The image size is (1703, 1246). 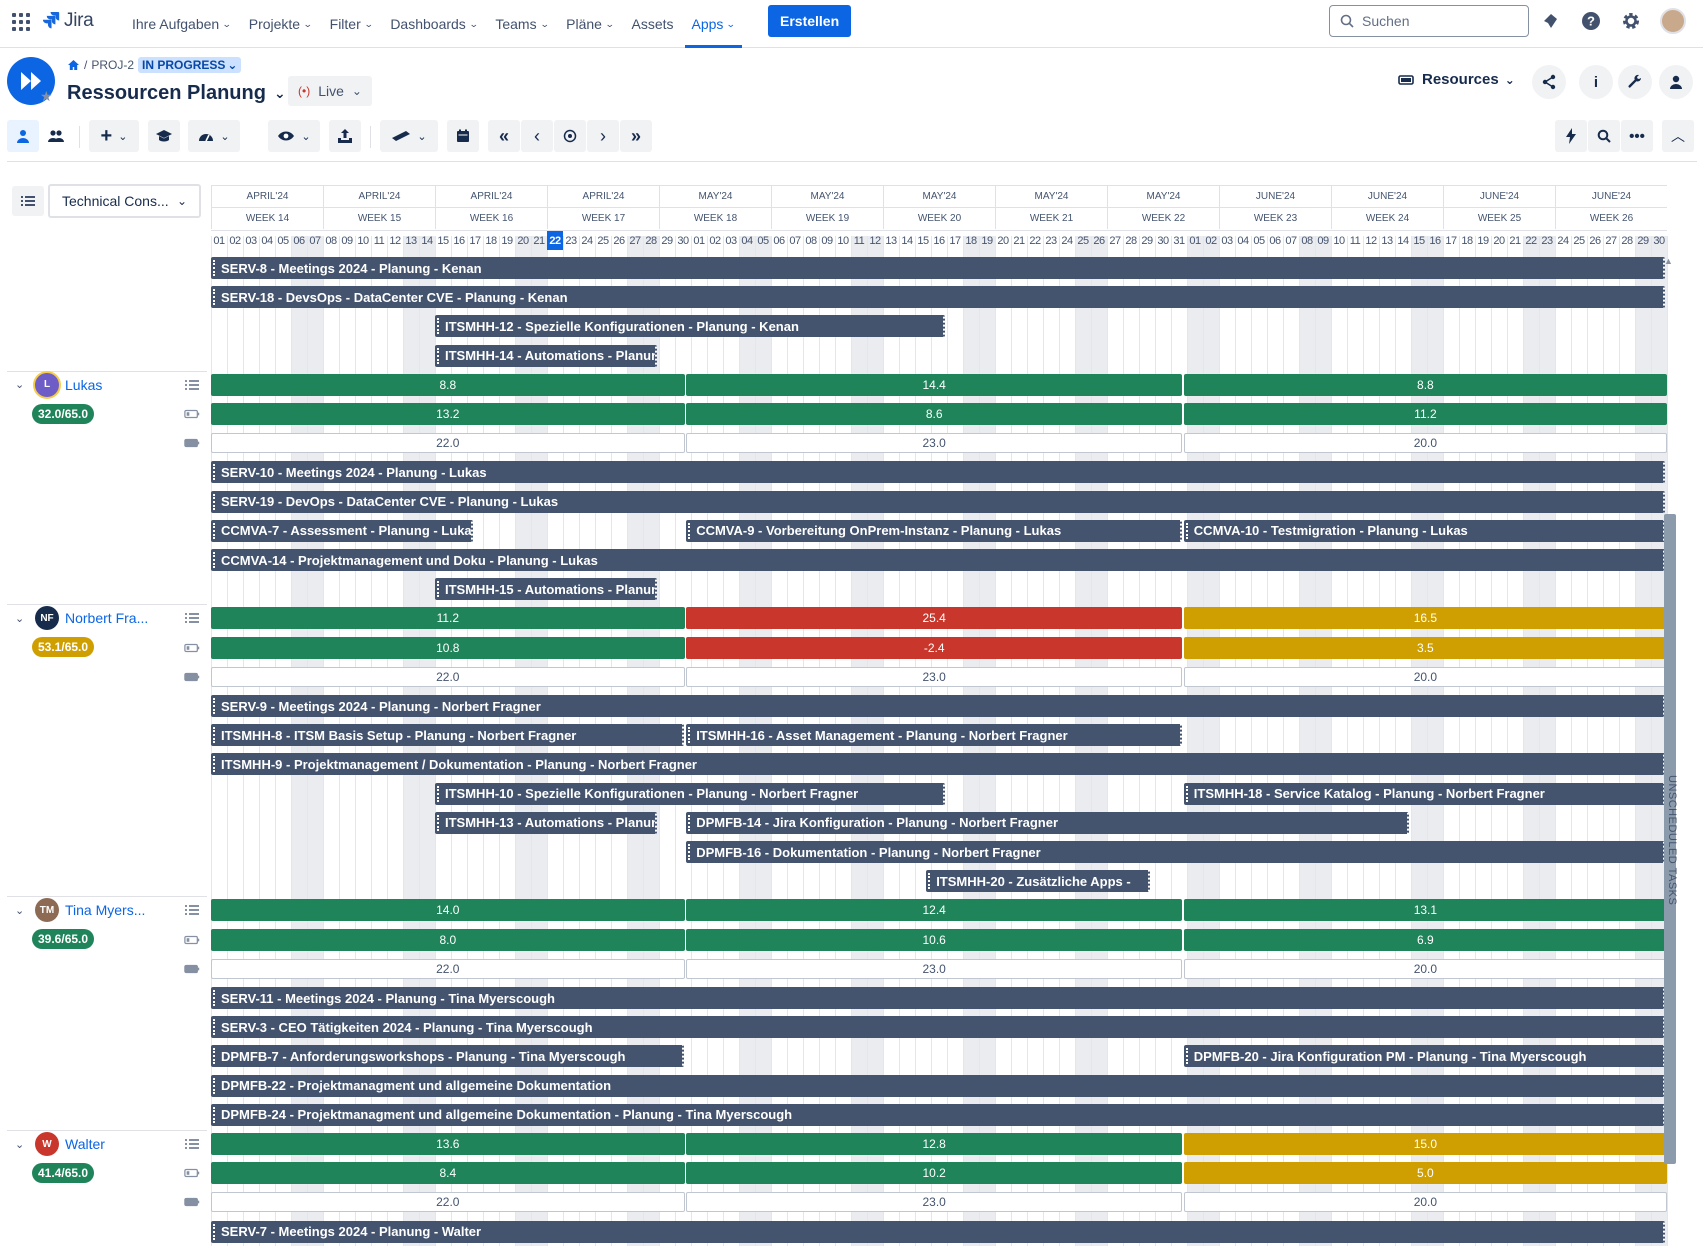 I want to click on task-bar: CCMVA-7 - Assessment - Planung - Lukas, so click(x=342, y=530).